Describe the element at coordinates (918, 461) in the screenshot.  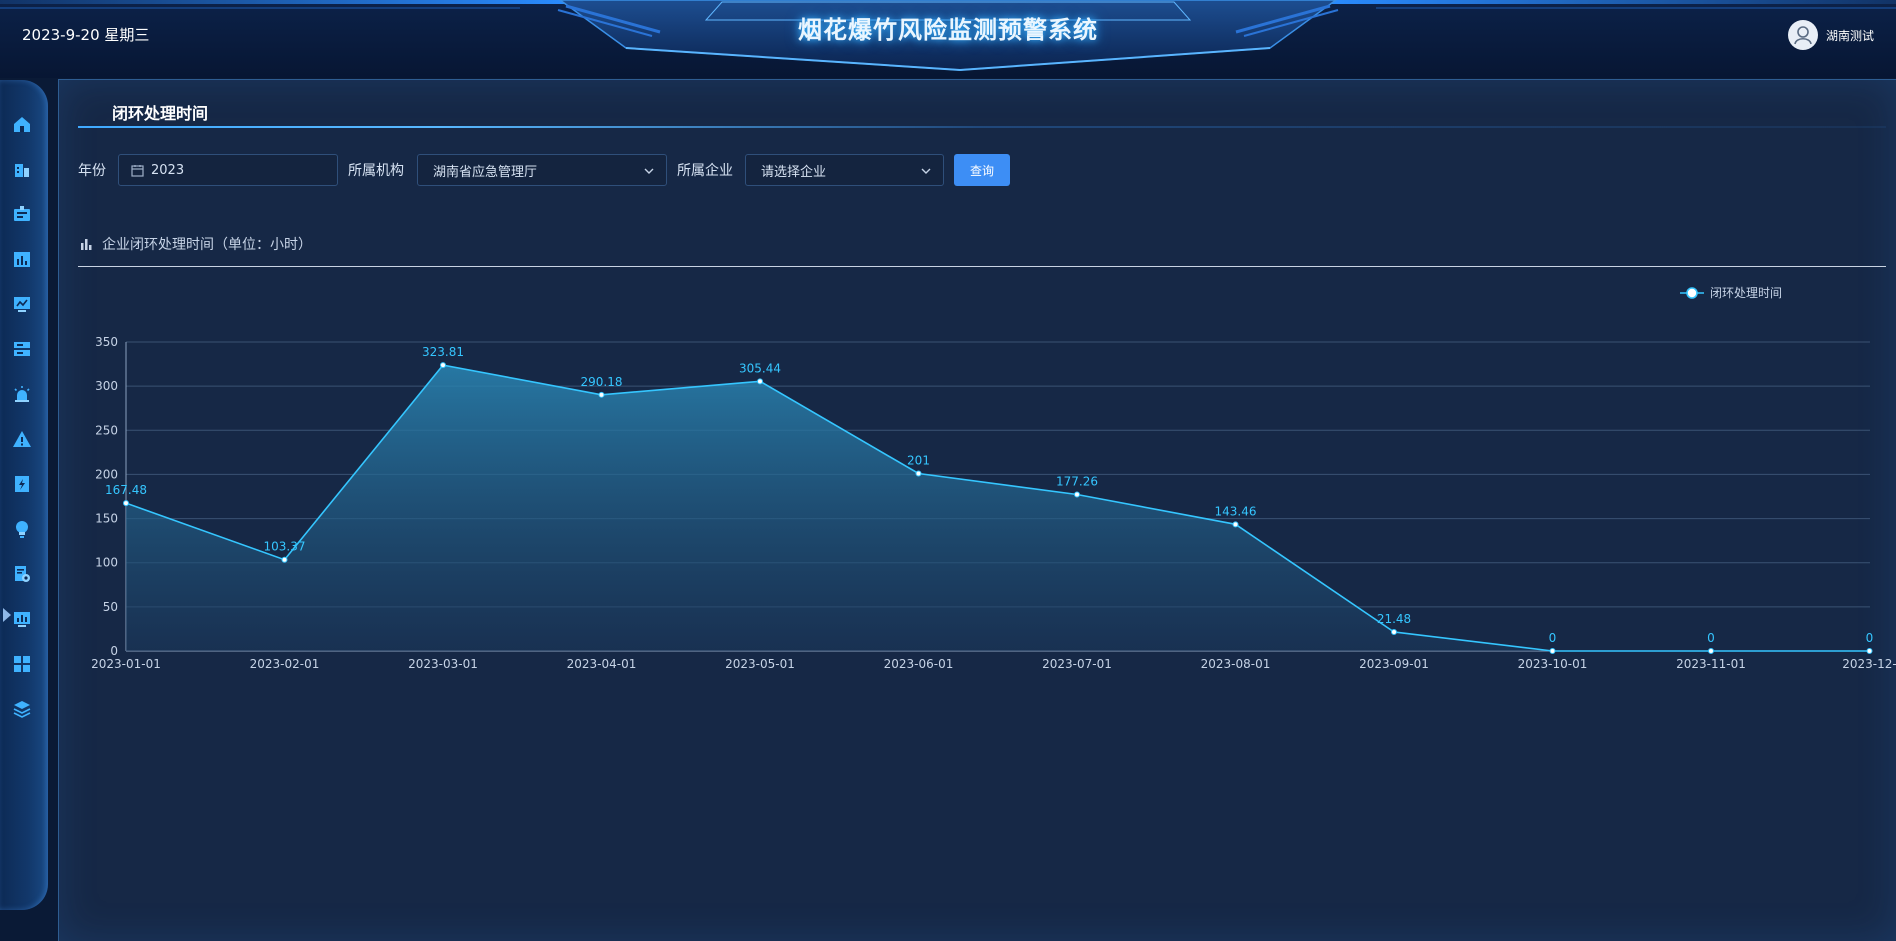
I see `data-label: 201` at that location.